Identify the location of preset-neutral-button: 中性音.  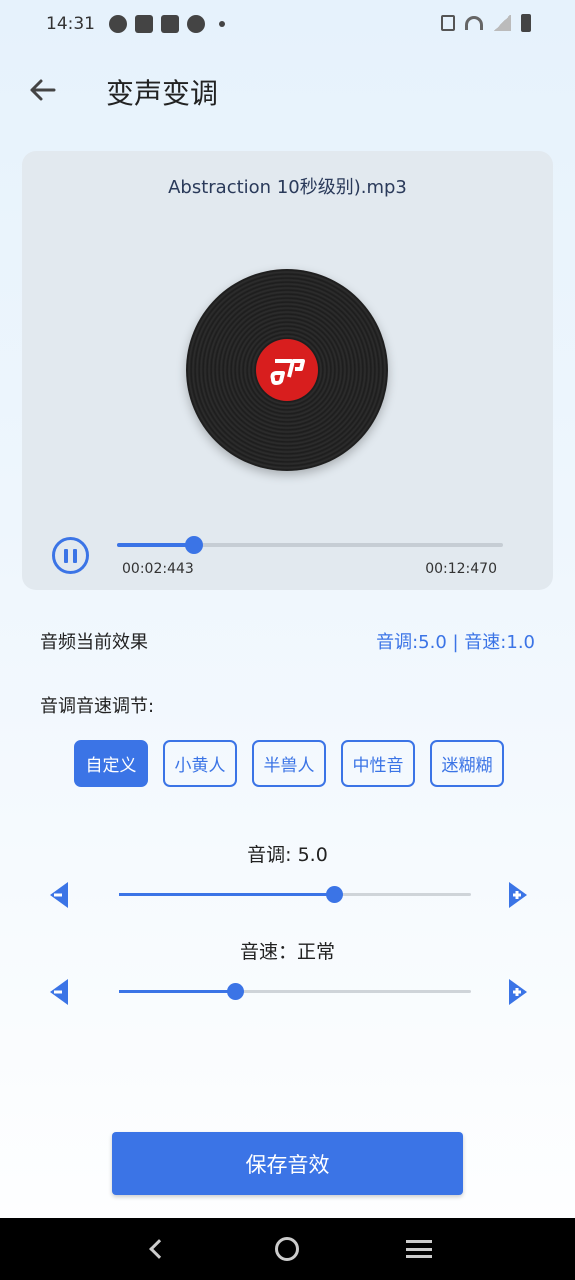
(378, 763).